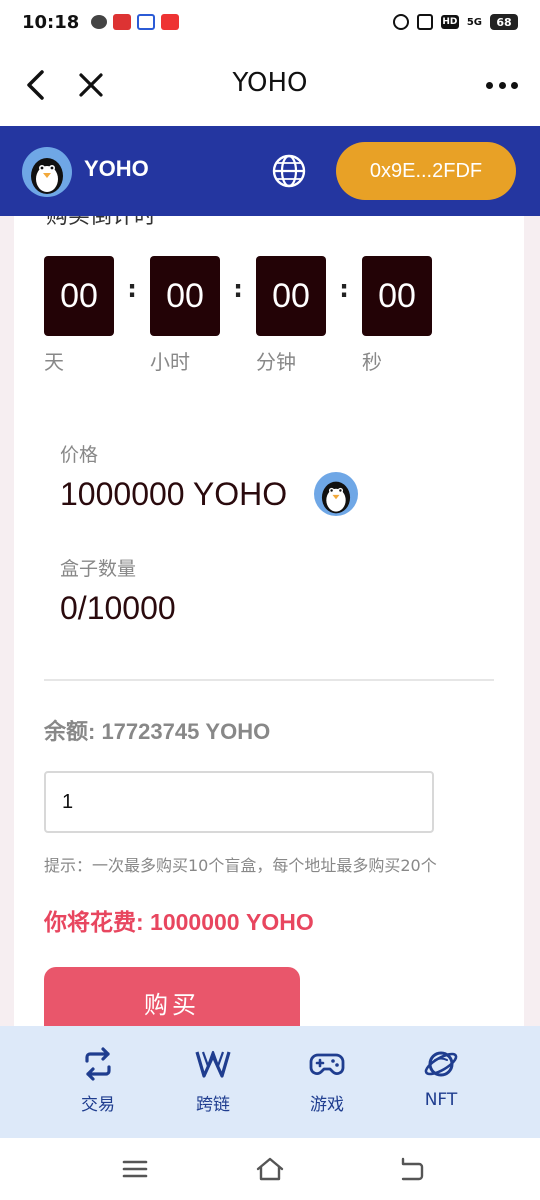  Describe the element at coordinates (441, 1081) in the screenshot. I see `nav-item-nft: NFT` at that location.